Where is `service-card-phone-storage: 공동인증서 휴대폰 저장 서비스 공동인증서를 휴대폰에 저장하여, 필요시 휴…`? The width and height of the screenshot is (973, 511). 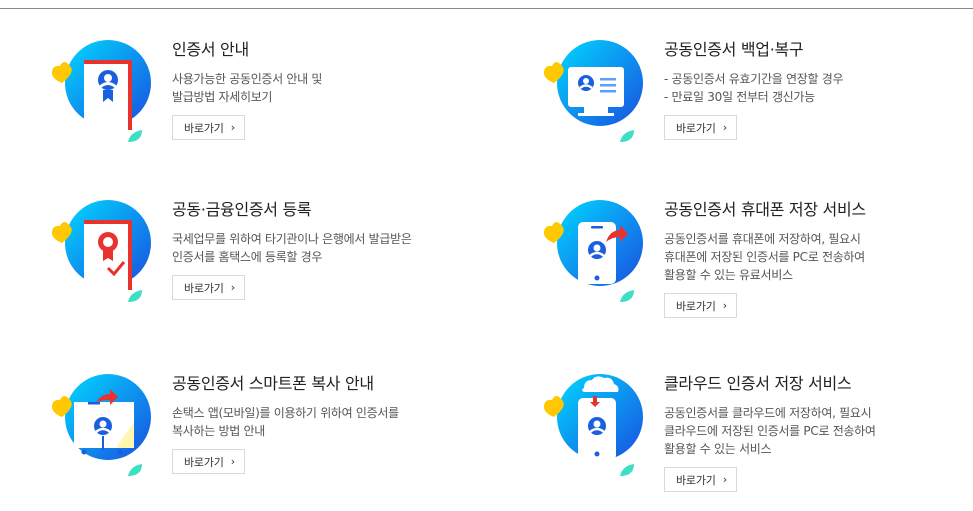 service-card-phone-storage: 공동인증서 휴대폰 저장 서비스 공동인증서를 휴대폰에 저장하여, 필요시 휴… is located at coordinates (756, 265).